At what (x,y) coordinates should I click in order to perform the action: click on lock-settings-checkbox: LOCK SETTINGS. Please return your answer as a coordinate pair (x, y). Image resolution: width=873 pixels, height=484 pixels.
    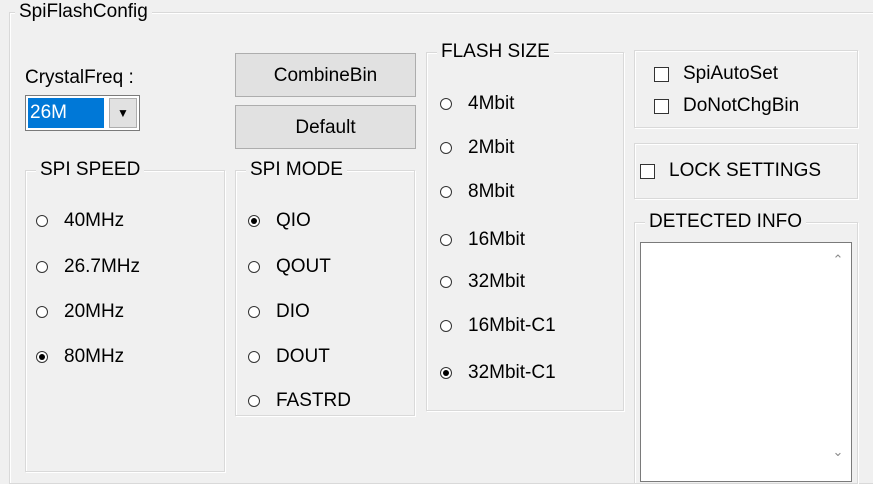
    Looking at the image, I should click on (730, 171).